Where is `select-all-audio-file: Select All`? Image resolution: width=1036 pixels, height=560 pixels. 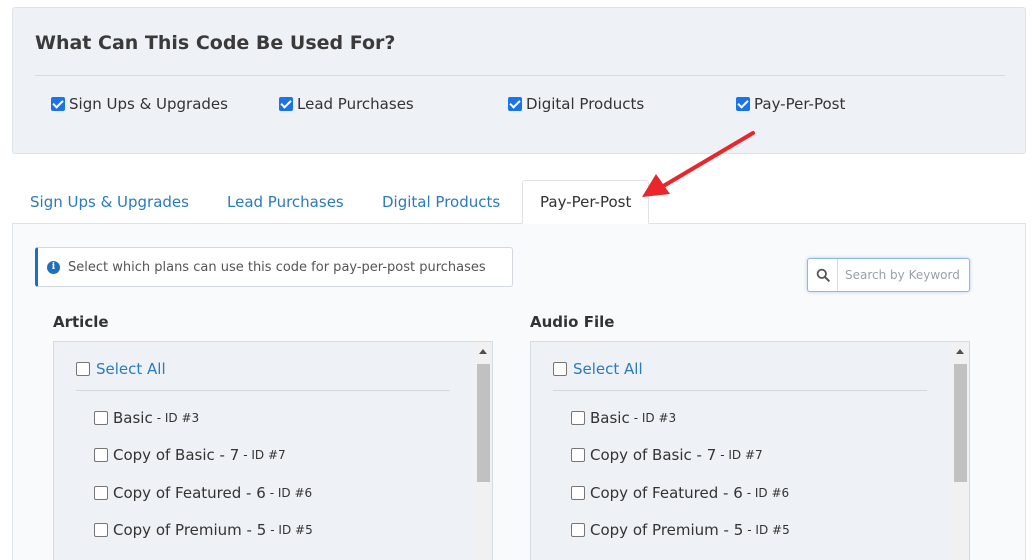 select-all-audio-file: Select All is located at coordinates (598, 369).